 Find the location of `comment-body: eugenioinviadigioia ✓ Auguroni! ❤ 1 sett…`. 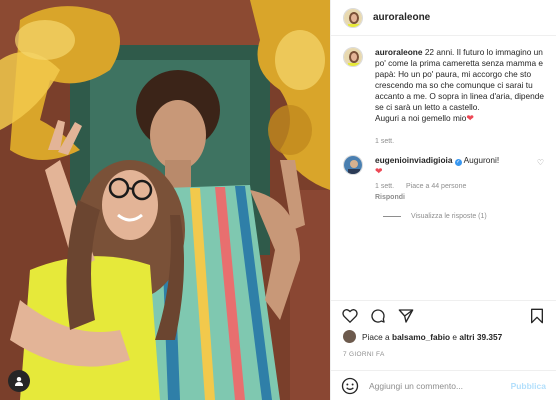

comment-body: eugenioinviadigioia ✓ Auguroni! ❤ 1 sett… is located at coordinates (450, 179).